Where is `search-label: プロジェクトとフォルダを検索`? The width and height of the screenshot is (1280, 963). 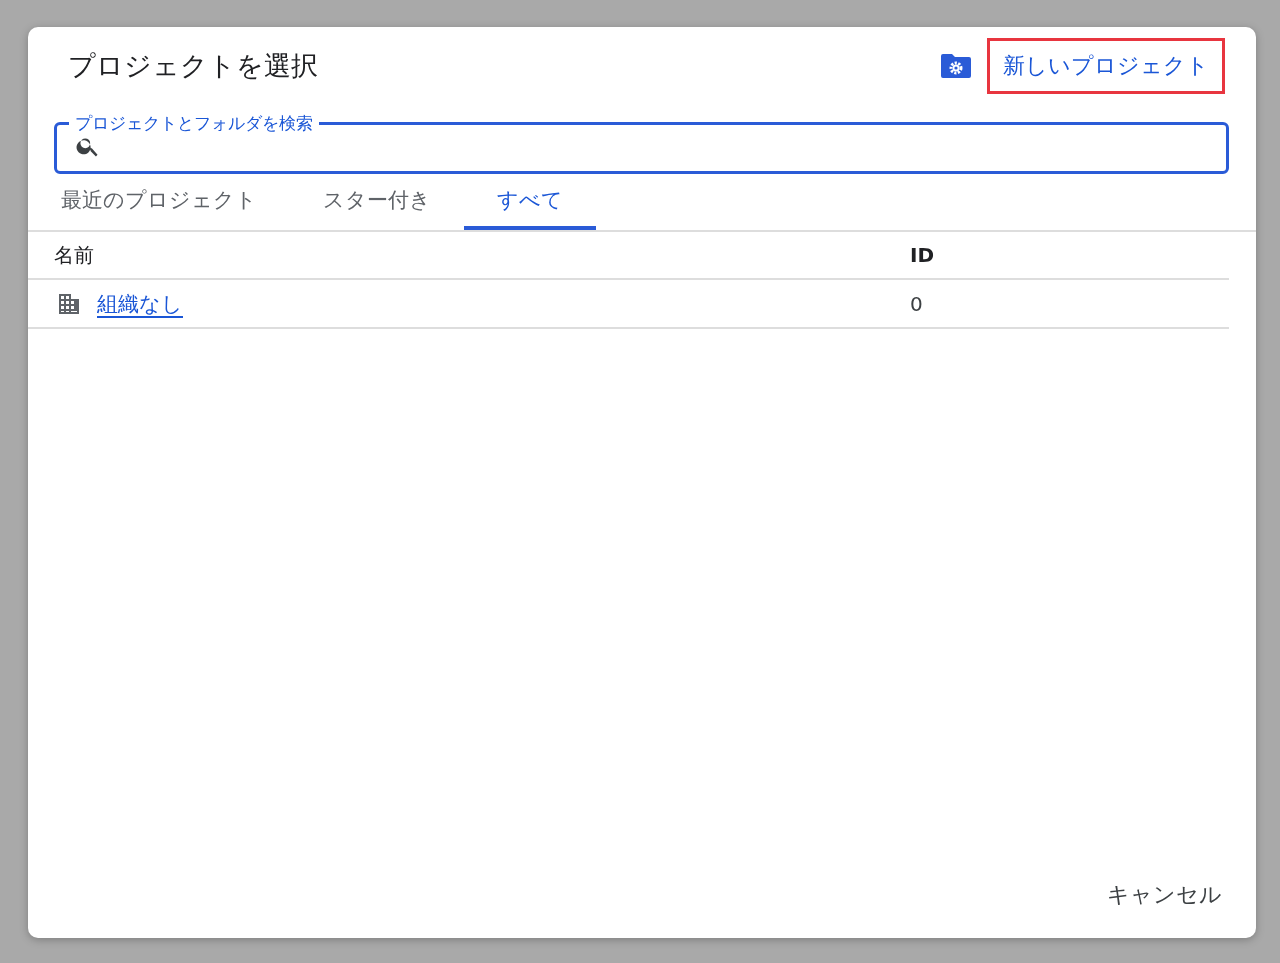
search-label: プロジェクトとフォルダを検索 is located at coordinates (194, 123).